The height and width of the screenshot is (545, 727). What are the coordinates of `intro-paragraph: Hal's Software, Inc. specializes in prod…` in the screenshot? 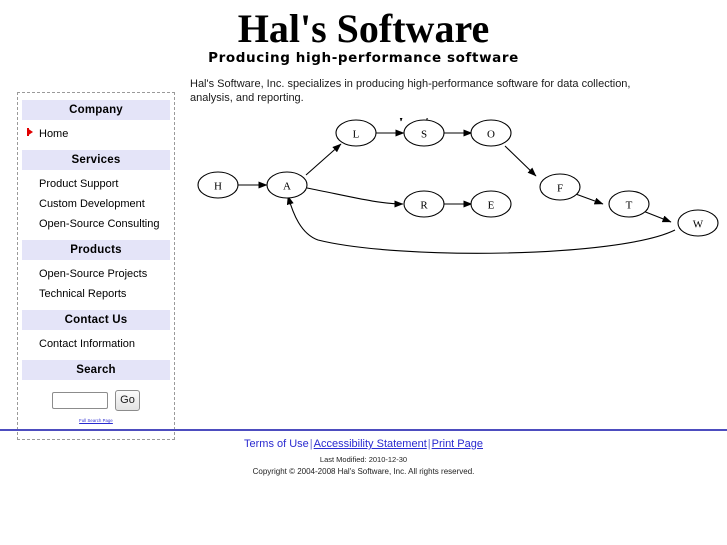 It's located at (410, 91).